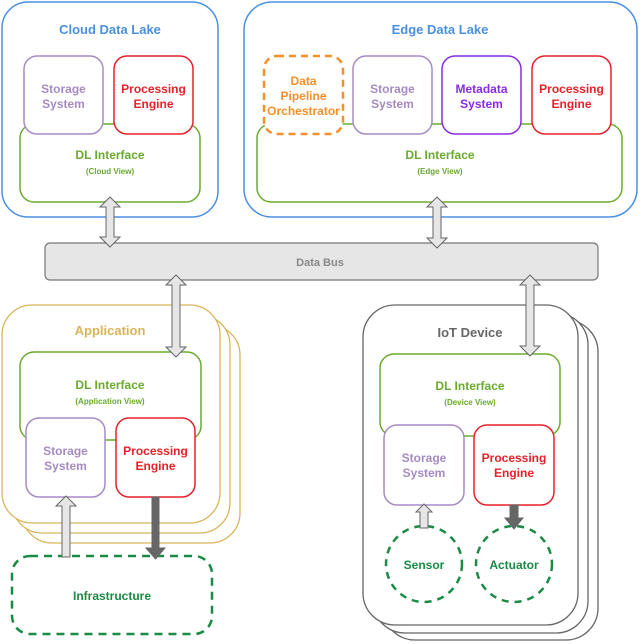  What do you see at coordinates (109, 155) in the screenshot?
I see `cloud-dl-interface-title: DL Interface` at bounding box center [109, 155].